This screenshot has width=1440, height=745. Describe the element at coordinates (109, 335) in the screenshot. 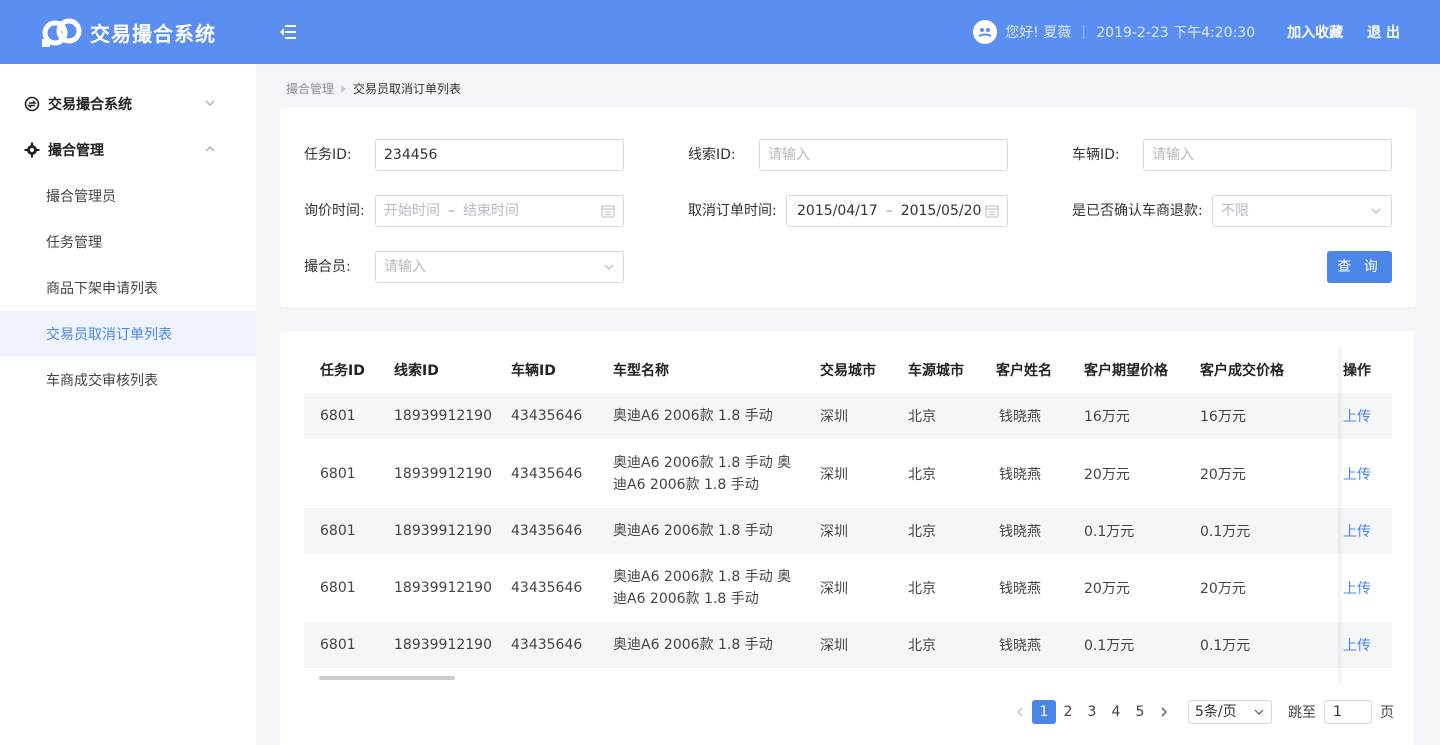

I see `sidebar-item-label: 交易员取消订单列表` at that location.